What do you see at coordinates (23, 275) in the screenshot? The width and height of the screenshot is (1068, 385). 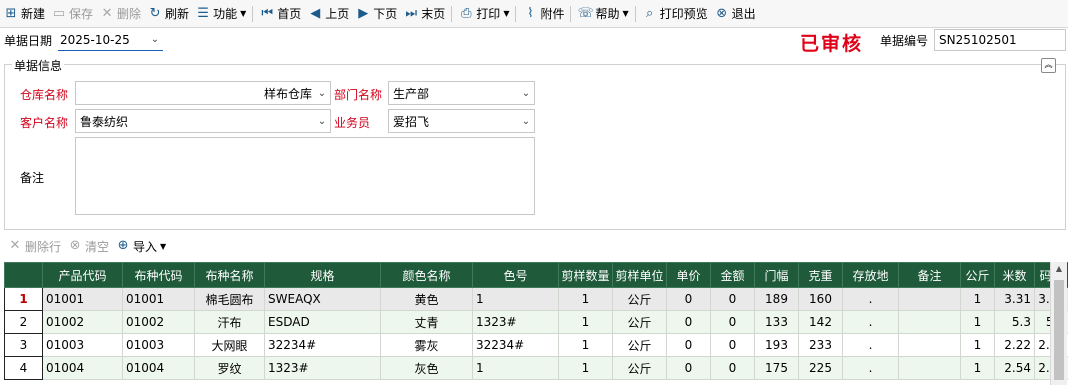 I see `column-header` at bounding box center [23, 275].